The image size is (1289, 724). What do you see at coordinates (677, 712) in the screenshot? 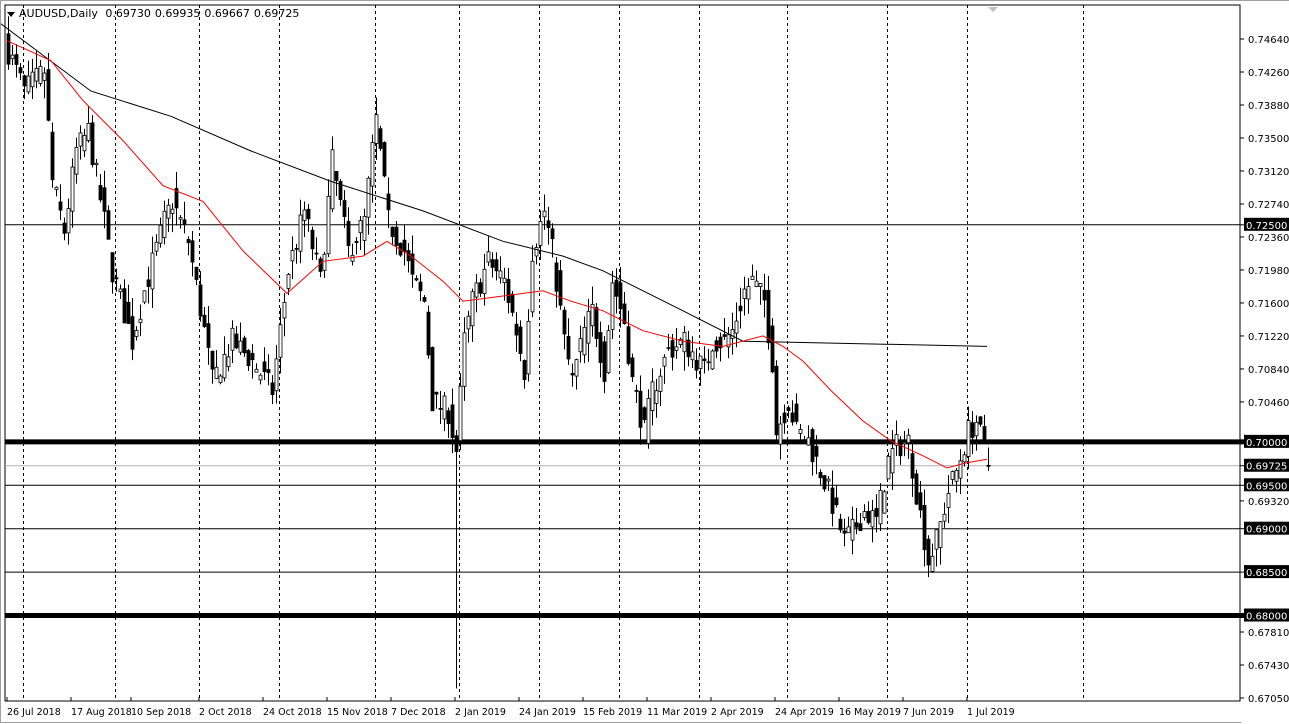
I see `time-tick-label: 11 Mar 2019` at bounding box center [677, 712].